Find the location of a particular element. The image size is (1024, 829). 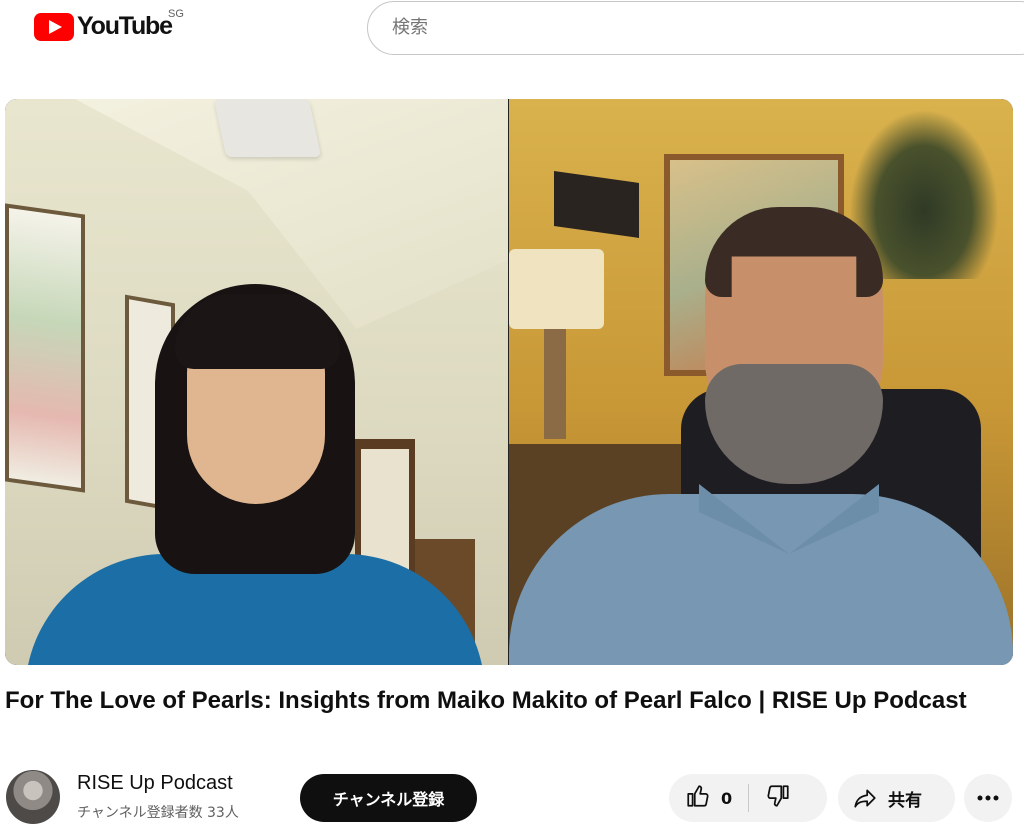

search-box is located at coordinates (695, 28).